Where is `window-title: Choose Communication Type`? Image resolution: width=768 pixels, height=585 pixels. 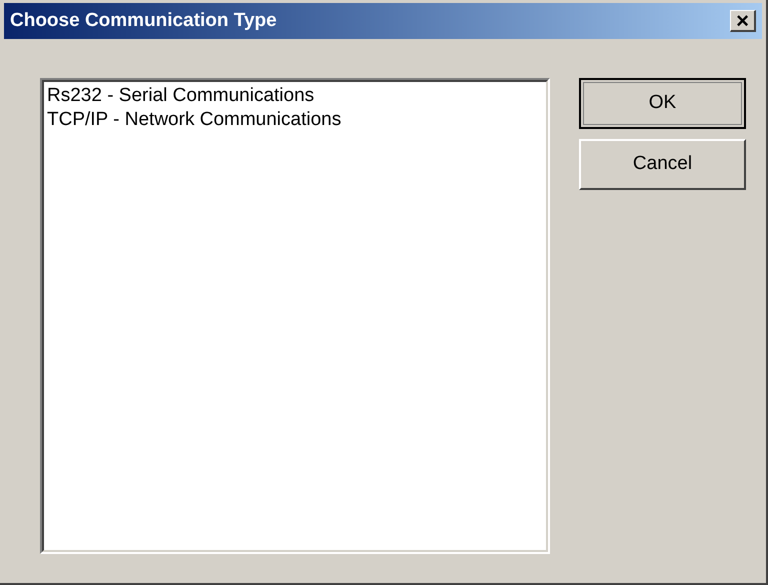
window-title: Choose Communication Type is located at coordinates (143, 20).